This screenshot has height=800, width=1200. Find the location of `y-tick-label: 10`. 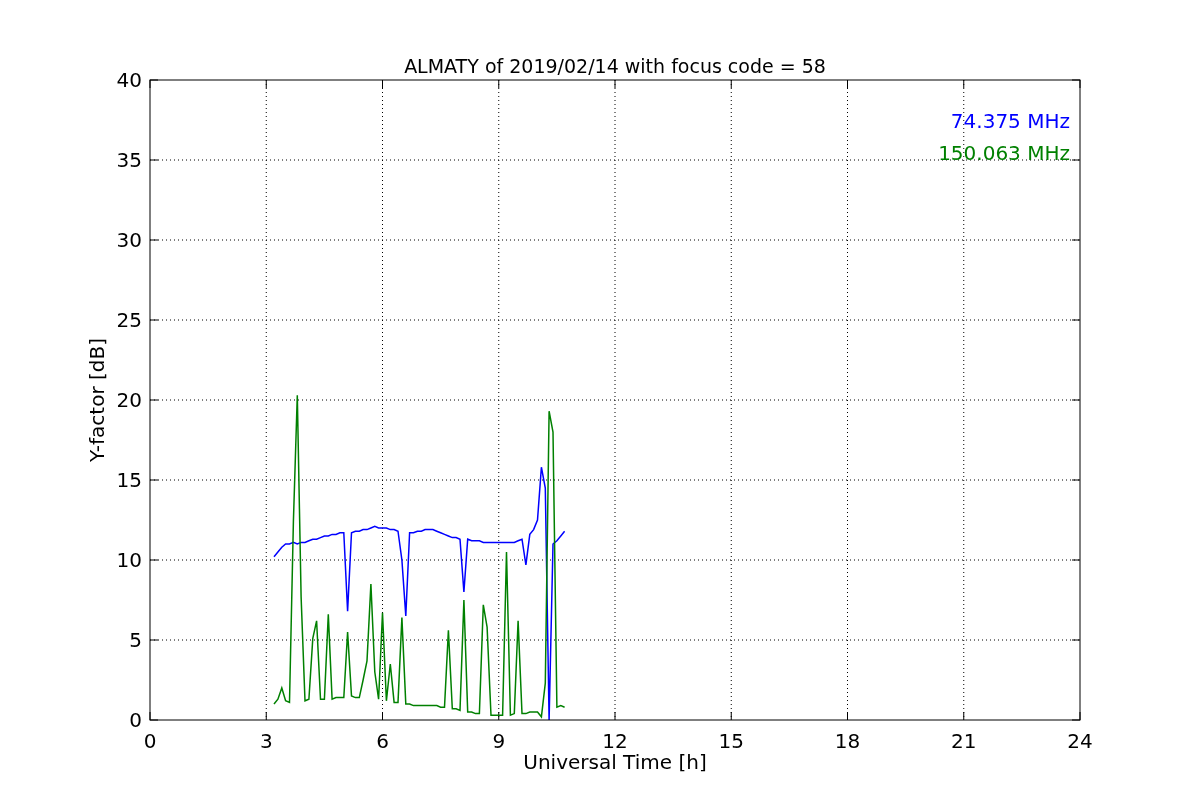

y-tick-label: 10 is located at coordinates (129, 560).